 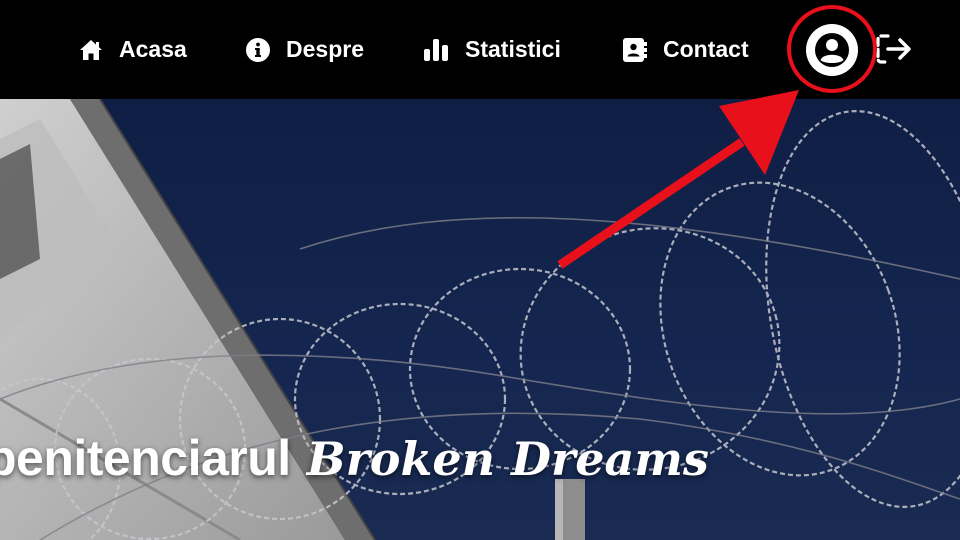 I want to click on sign-out-icon, so click(x=893, y=49).